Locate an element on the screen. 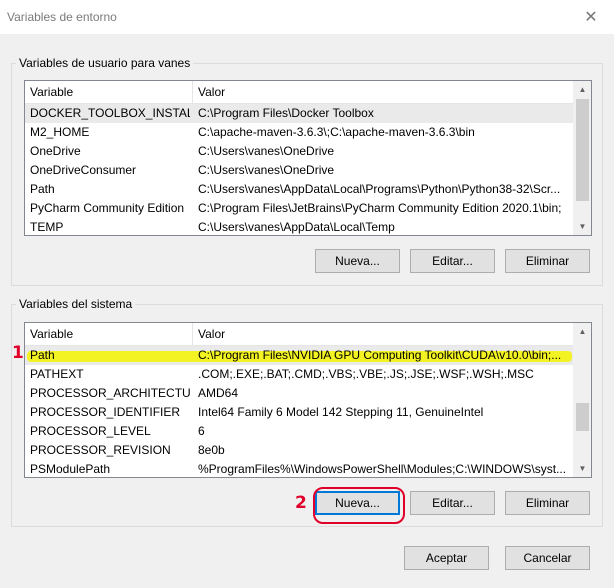 Image resolution: width=614 pixels, height=588 pixels. system-variables-legend: Variables del sistema is located at coordinates (76, 304).